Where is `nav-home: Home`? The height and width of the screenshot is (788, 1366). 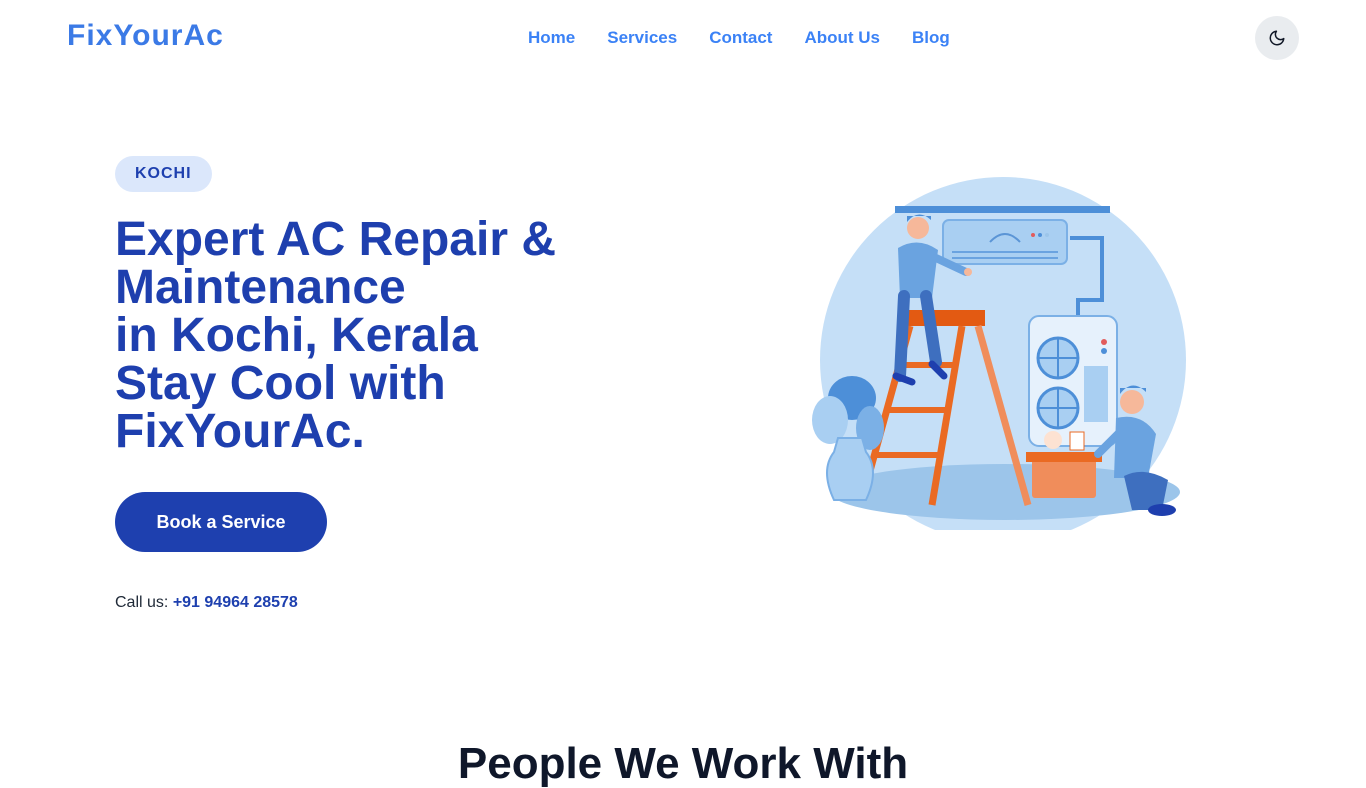
nav-home: Home is located at coordinates (551, 38).